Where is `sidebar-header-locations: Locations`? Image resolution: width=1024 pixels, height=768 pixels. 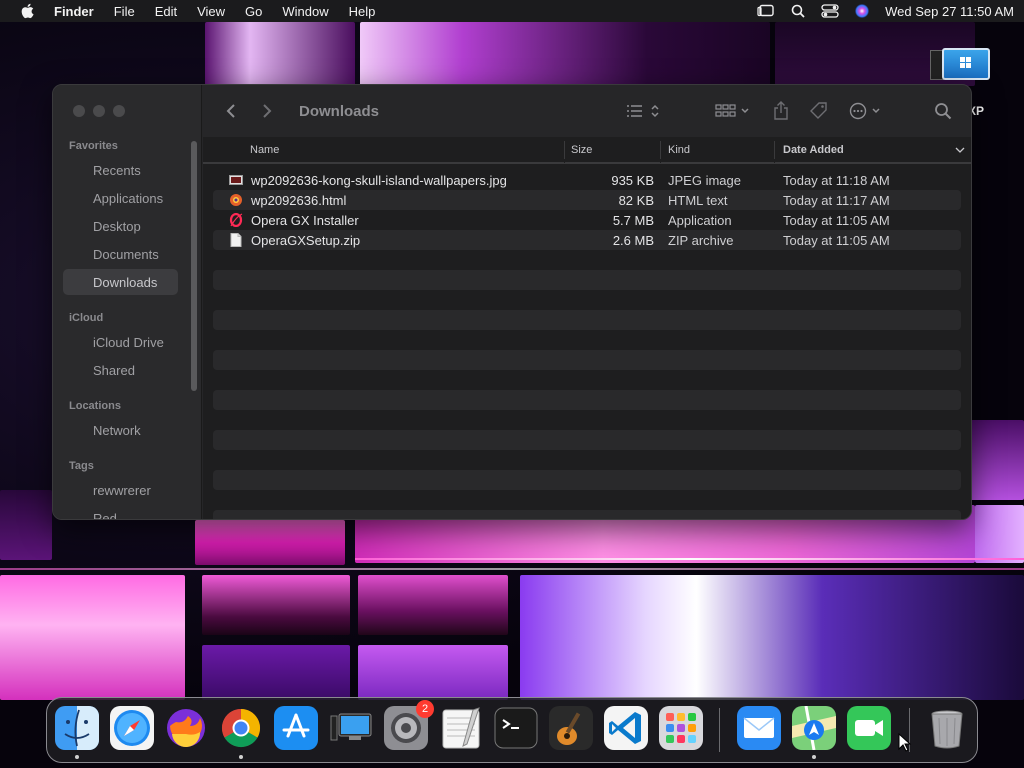
sidebar-header-locations: Locations is located at coordinates (95, 406).